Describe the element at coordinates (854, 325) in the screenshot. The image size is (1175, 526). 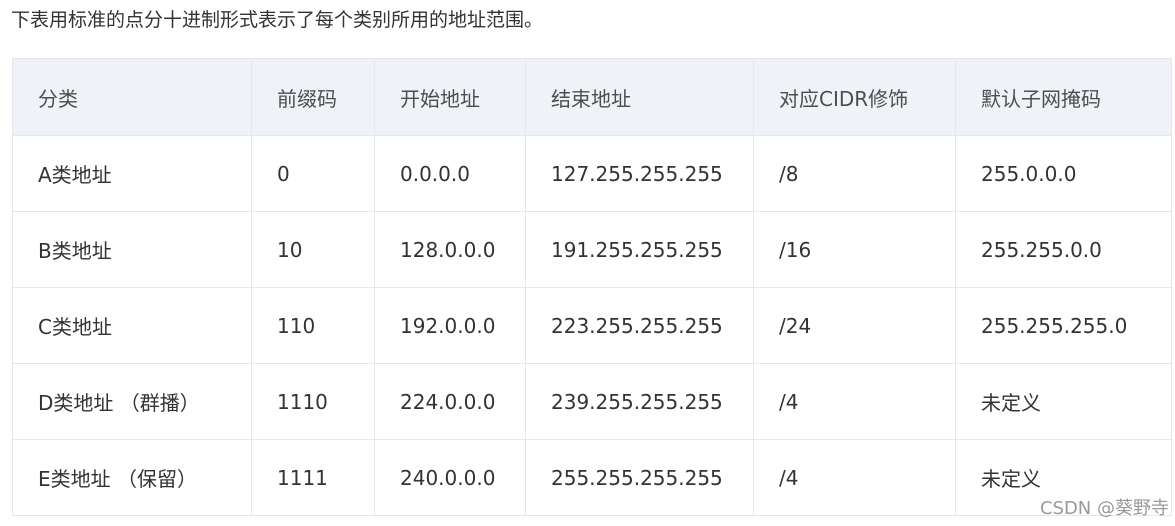
I see `cell-cidr: /24` at that location.